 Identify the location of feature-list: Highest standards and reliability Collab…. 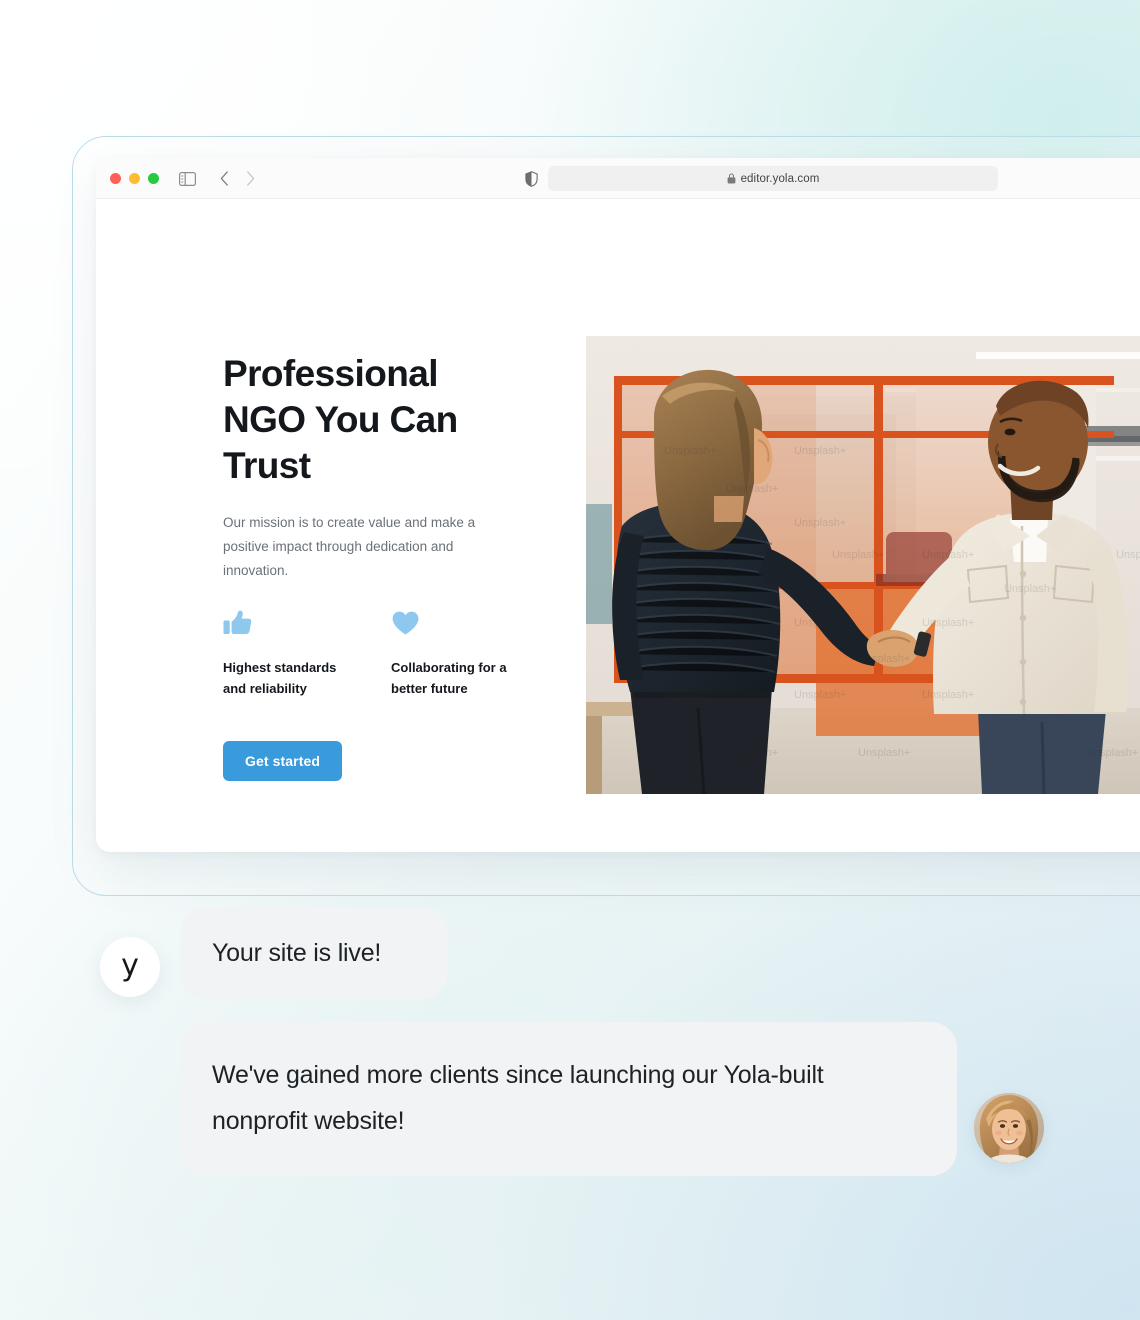
(372, 654).